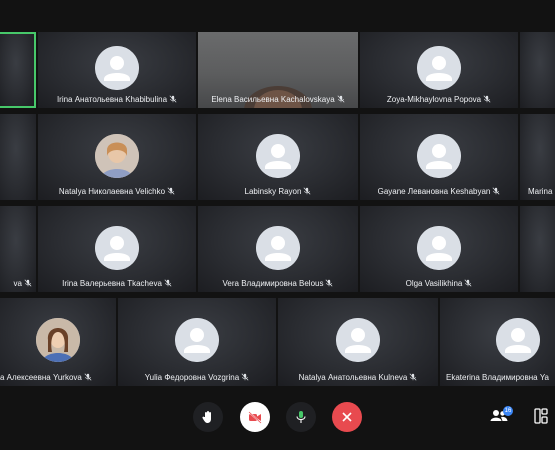 The width and height of the screenshot is (555, 450). Describe the element at coordinates (273, 283) in the screenshot. I see `participant-name: Vera Владимировна Belous` at that location.